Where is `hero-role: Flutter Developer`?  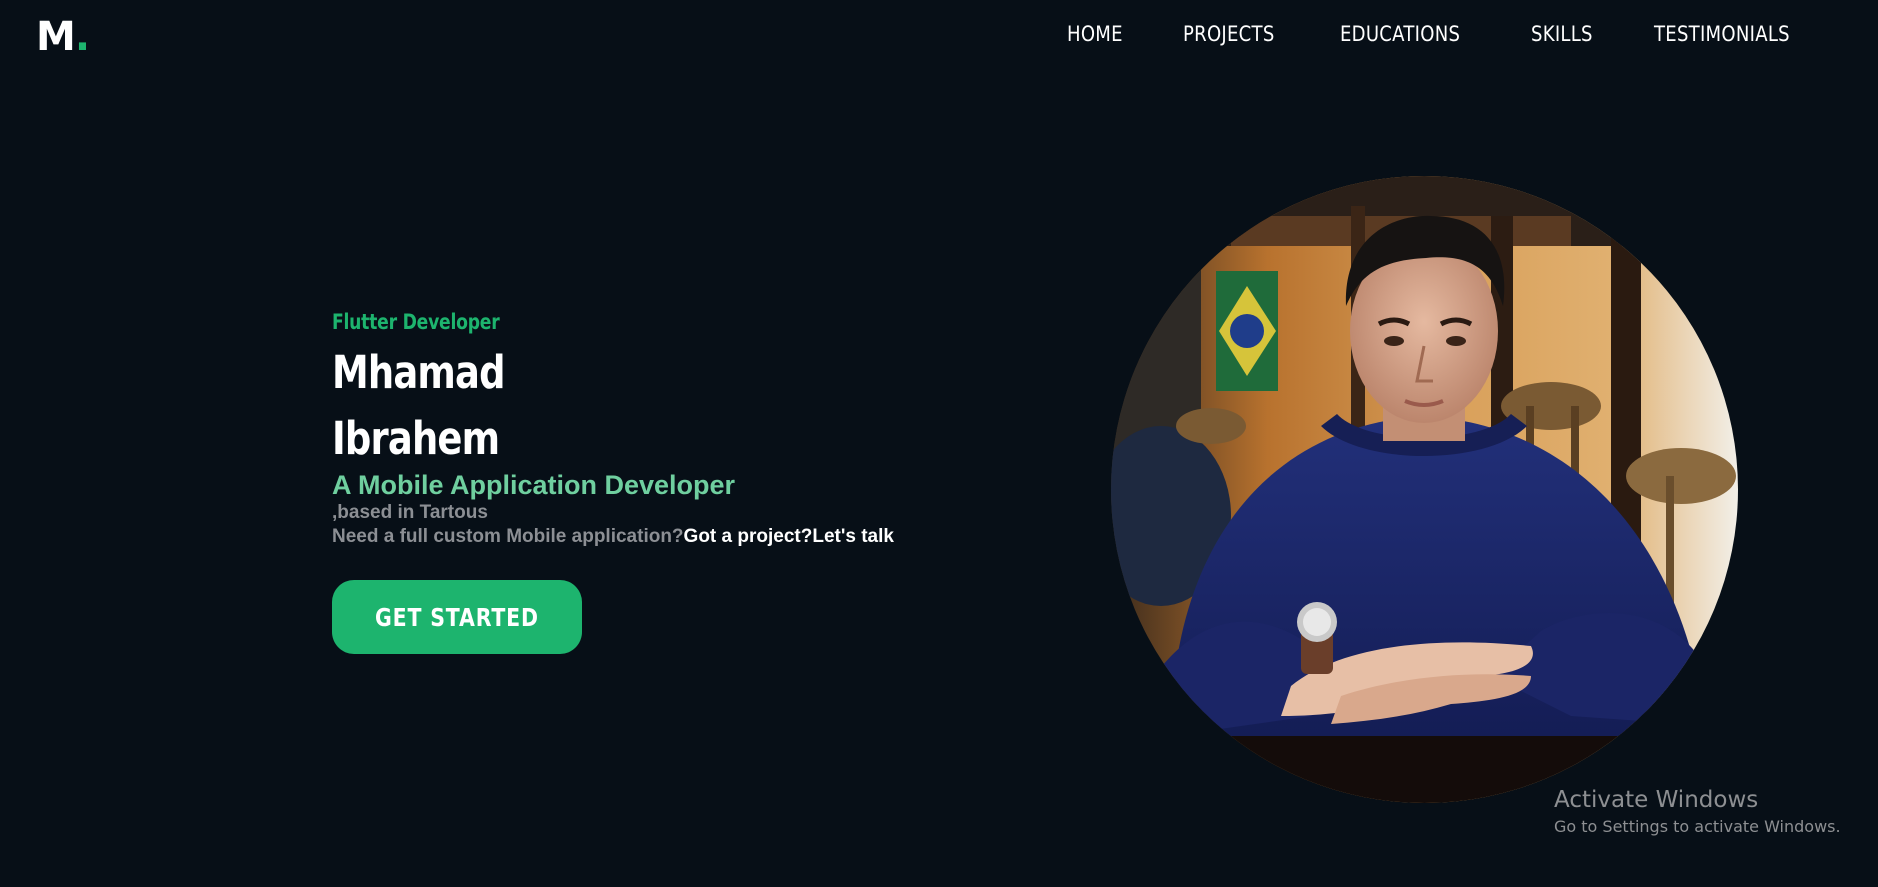 hero-role: Flutter Developer is located at coordinates (416, 322).